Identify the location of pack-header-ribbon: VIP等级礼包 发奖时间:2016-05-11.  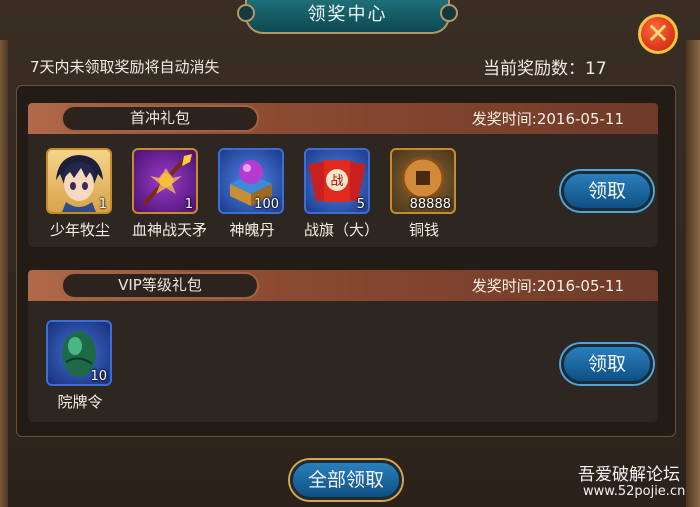
(343, 285).